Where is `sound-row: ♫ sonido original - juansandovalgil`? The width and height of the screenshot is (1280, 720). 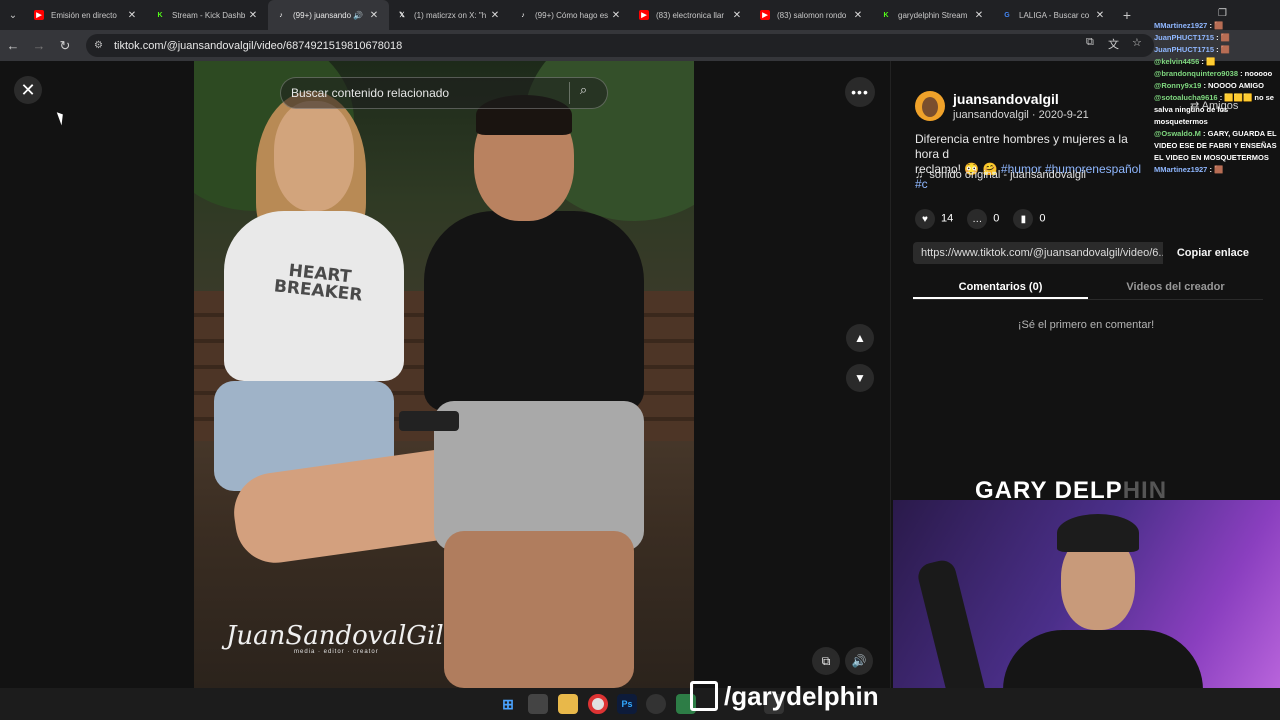 sound-row: ♫ sonido original - juansandovalgil is located at coordinates (1000, 175).